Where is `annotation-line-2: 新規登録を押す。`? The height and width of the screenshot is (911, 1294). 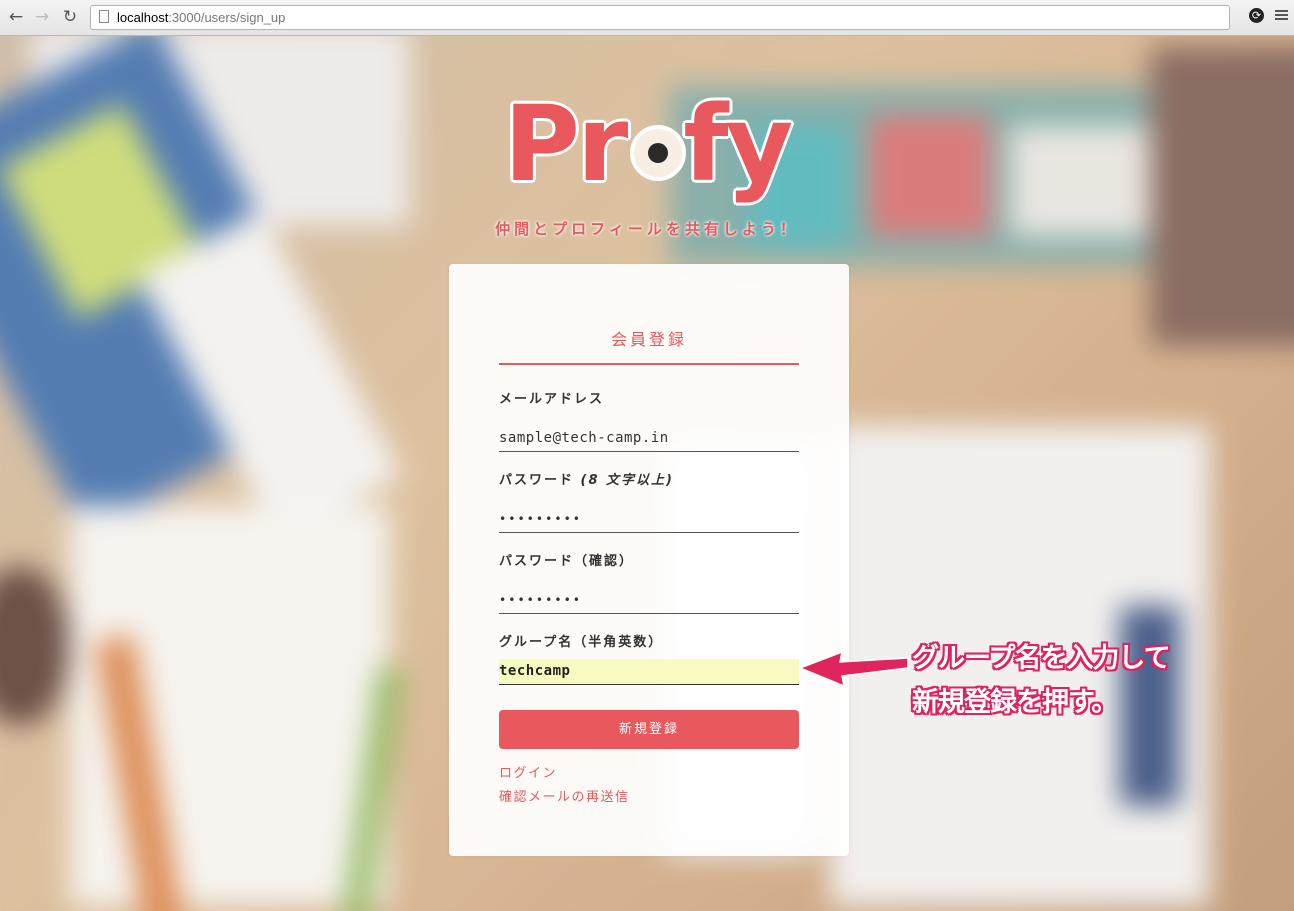 annotation-line-2: 新規登録を押す。 is located at coordinates (1015, 702).